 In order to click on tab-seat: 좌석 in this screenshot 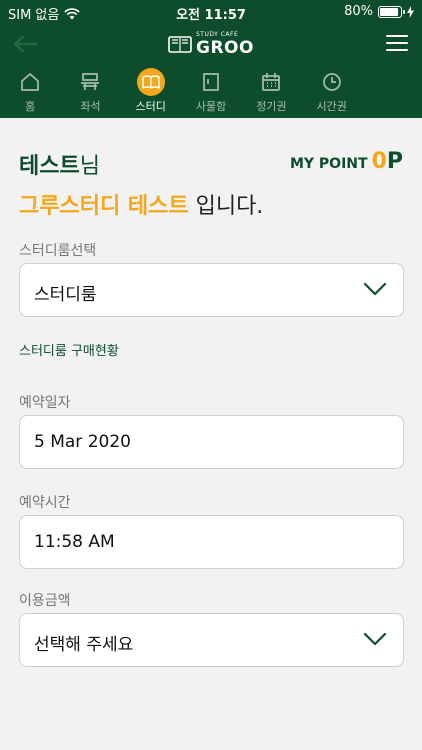, I will do `click(90, 91)`.